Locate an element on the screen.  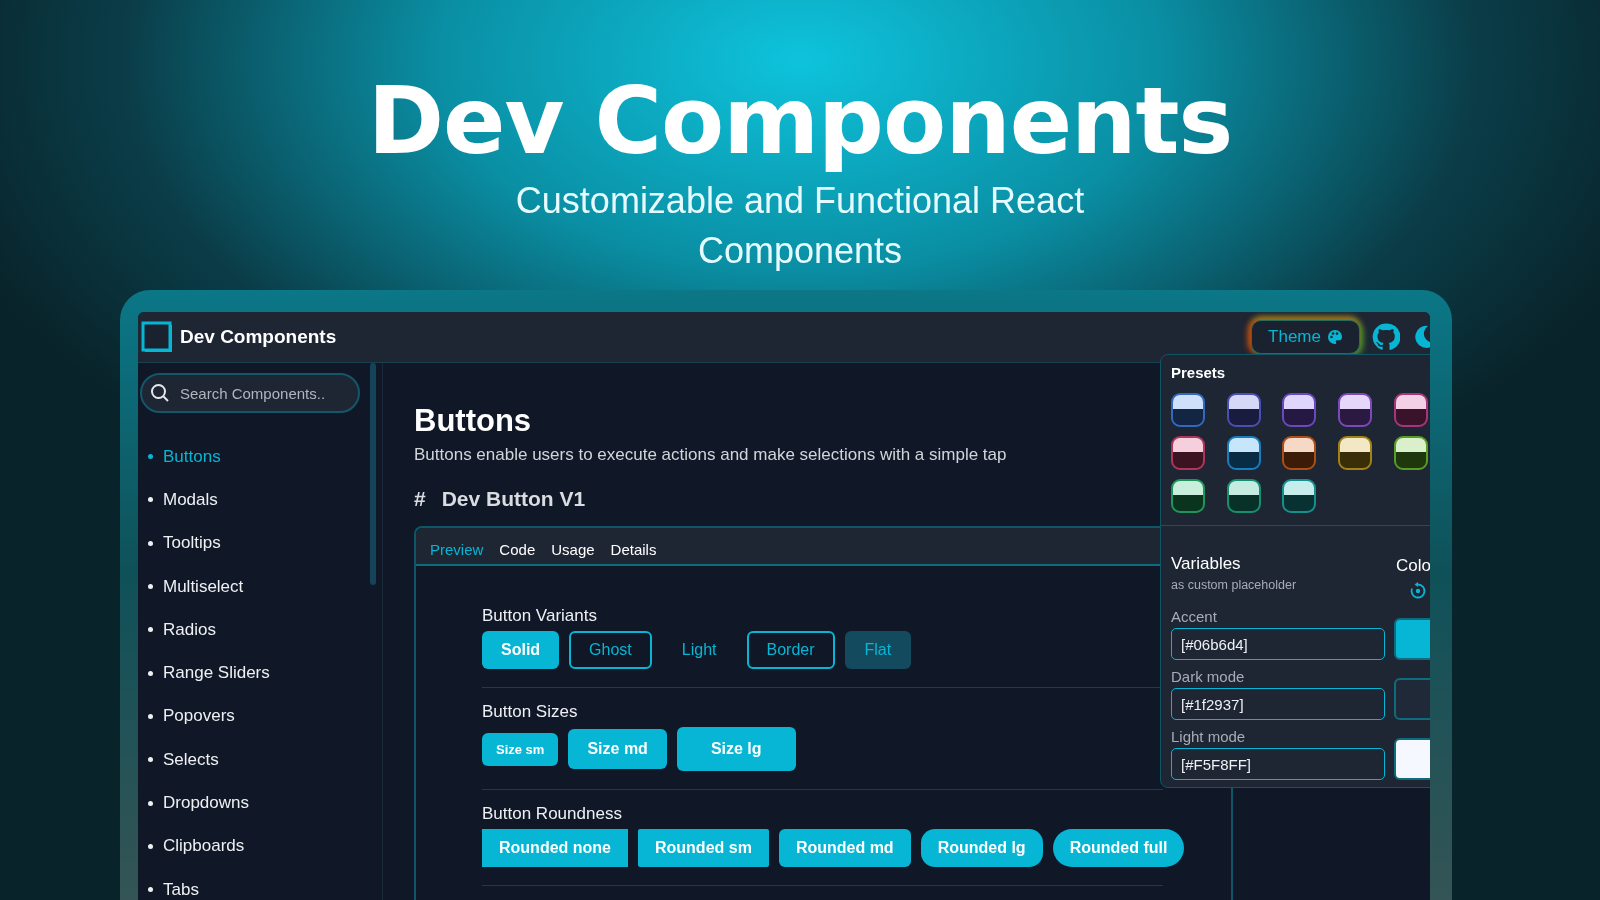
search-field: Search Components.. is located at coordinates (250, 393).